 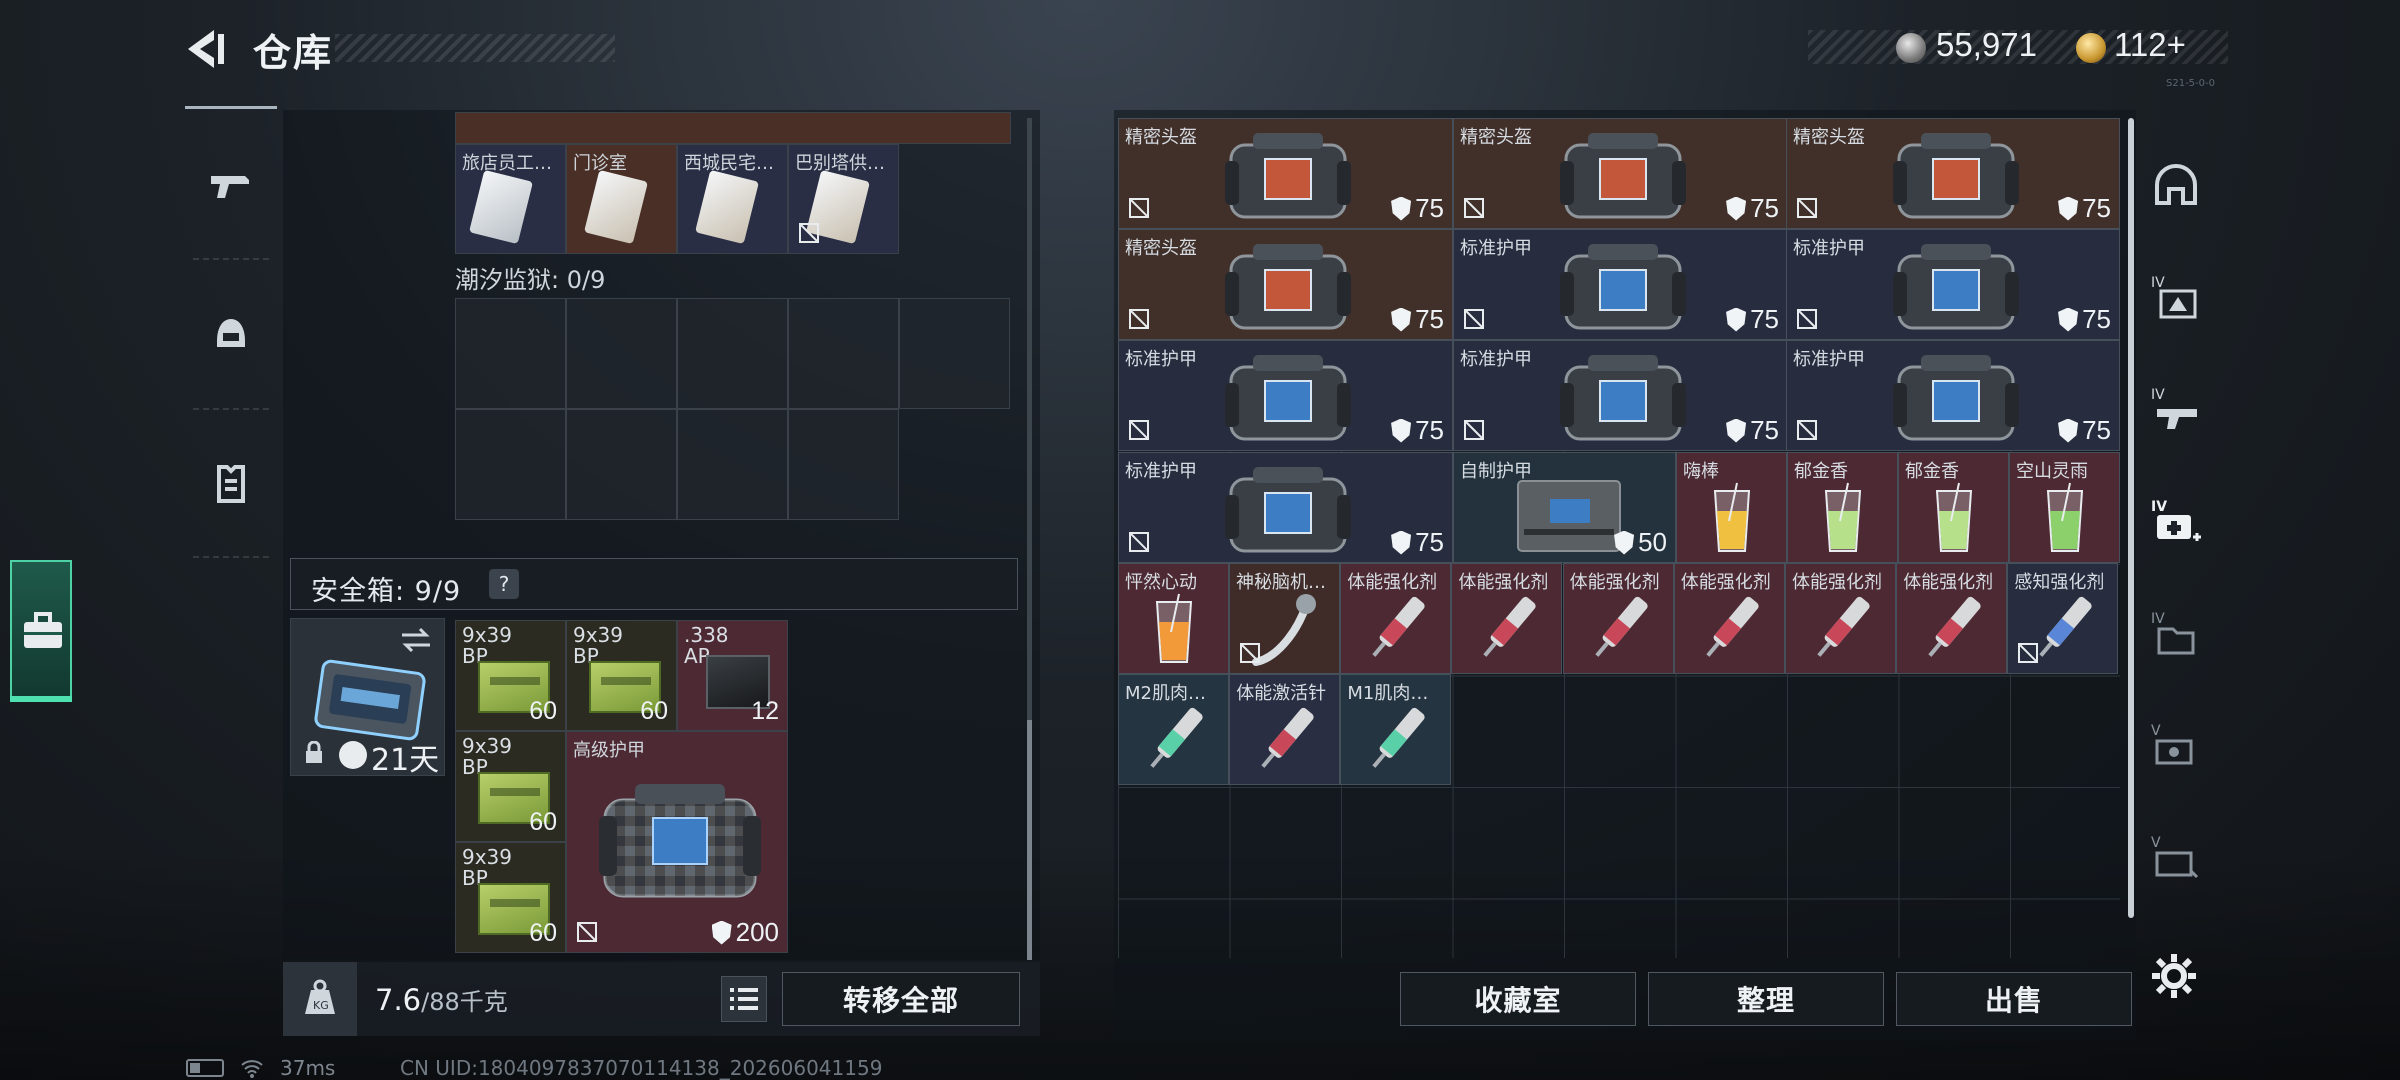 What do you see at coordinates (901, 999) in the screenshot?
I see `transfer-all-button: 转移全部` at bounding box center [901, 999].